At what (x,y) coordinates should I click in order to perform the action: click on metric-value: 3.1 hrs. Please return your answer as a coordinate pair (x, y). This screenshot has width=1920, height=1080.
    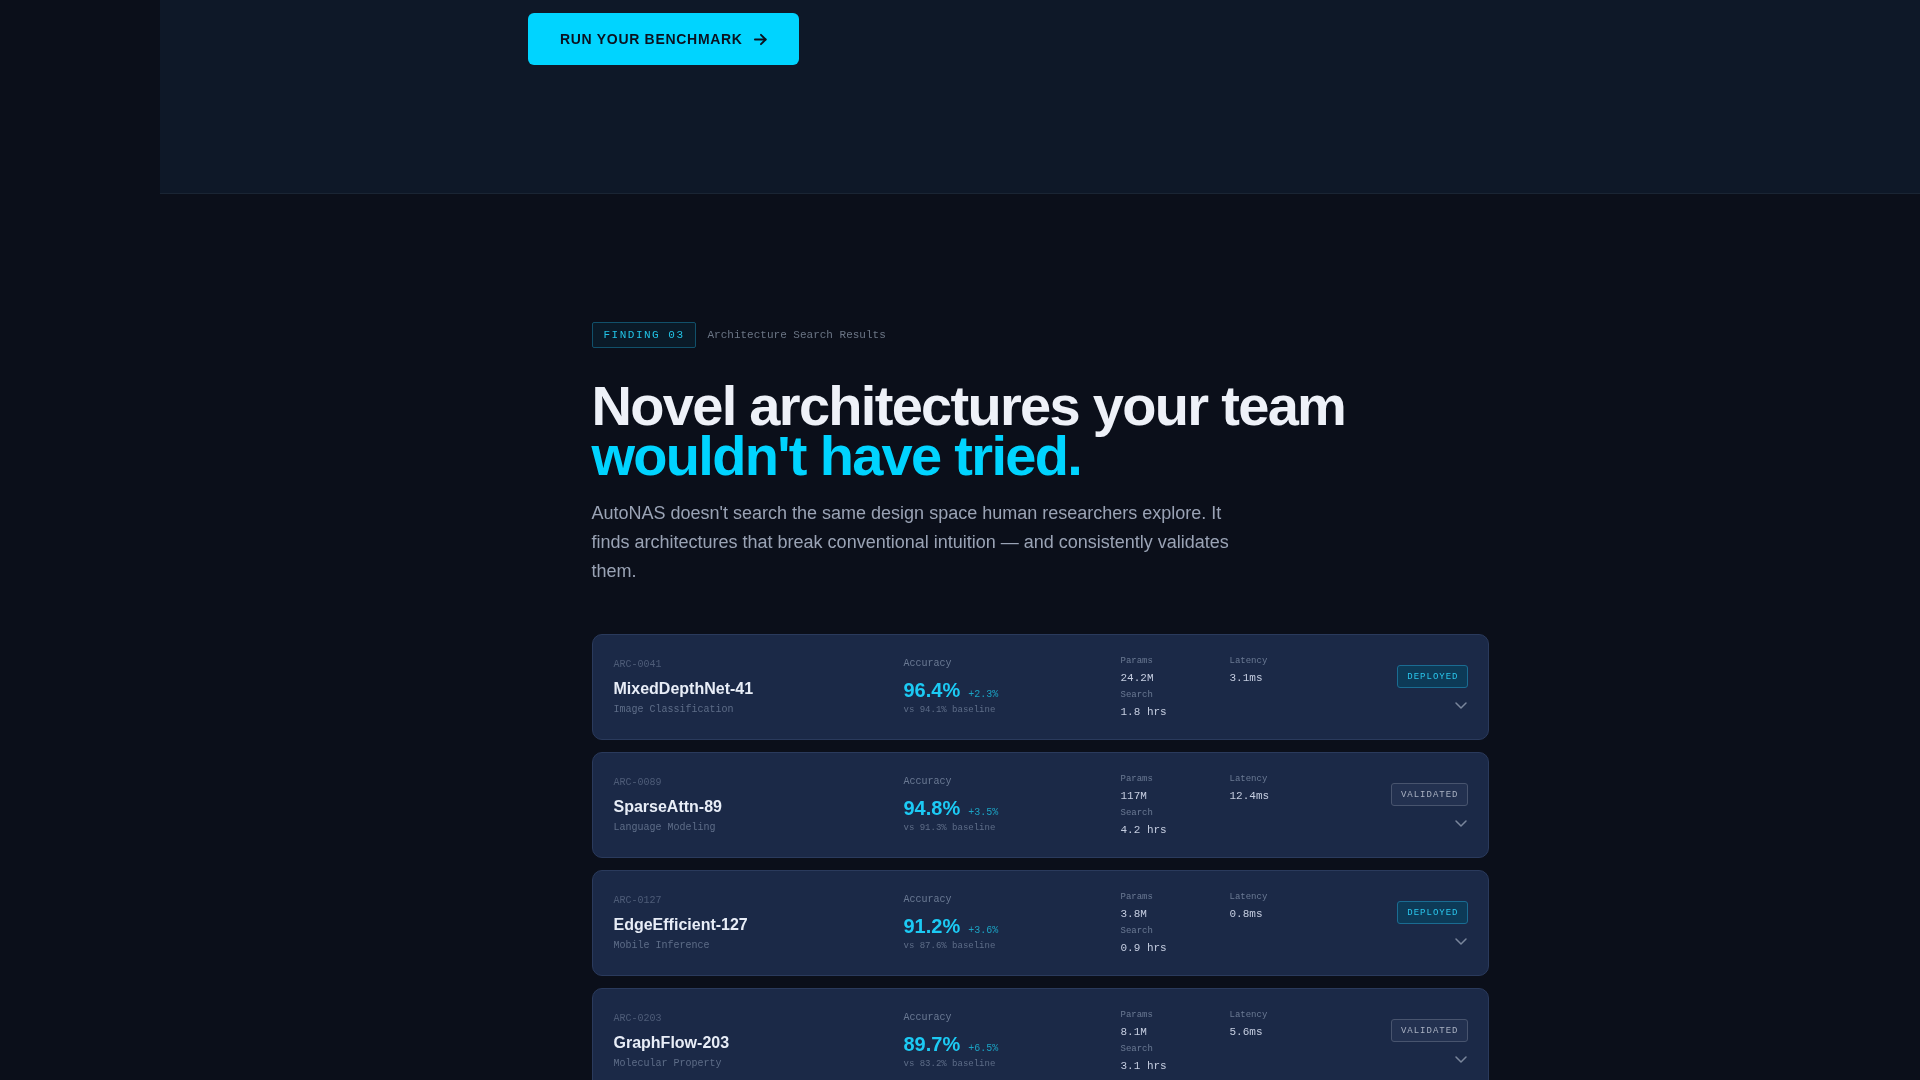
    Looking at the image, I should click on (1144, 1066).